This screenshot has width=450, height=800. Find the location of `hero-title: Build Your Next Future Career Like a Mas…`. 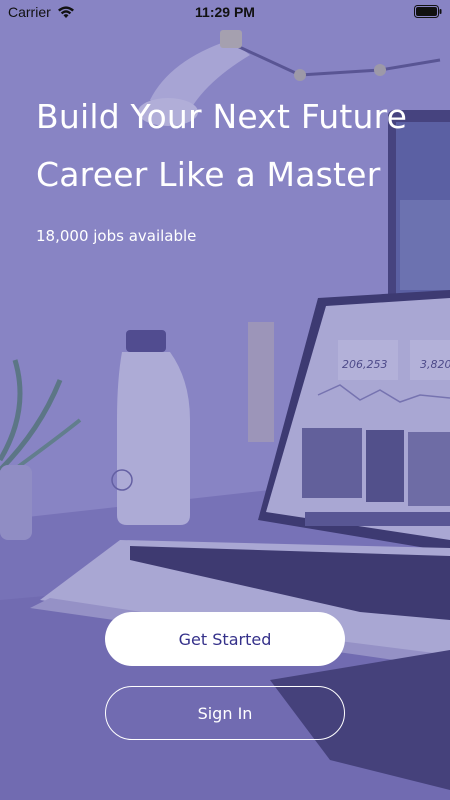

hero-title: Build Your Next Future Career Like a Mas… is located at coordinates (222, 145).